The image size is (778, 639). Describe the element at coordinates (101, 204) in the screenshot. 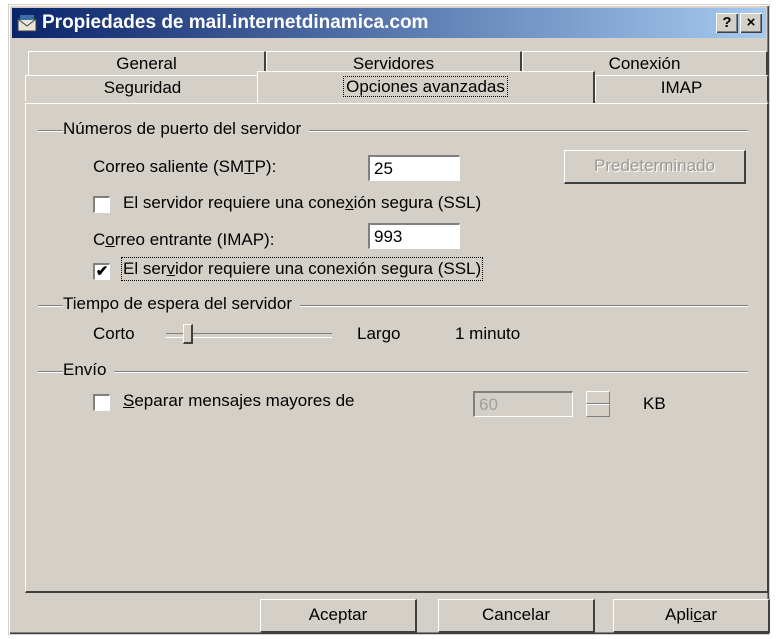

I see `smtp-ssl-checkbox` at that location.